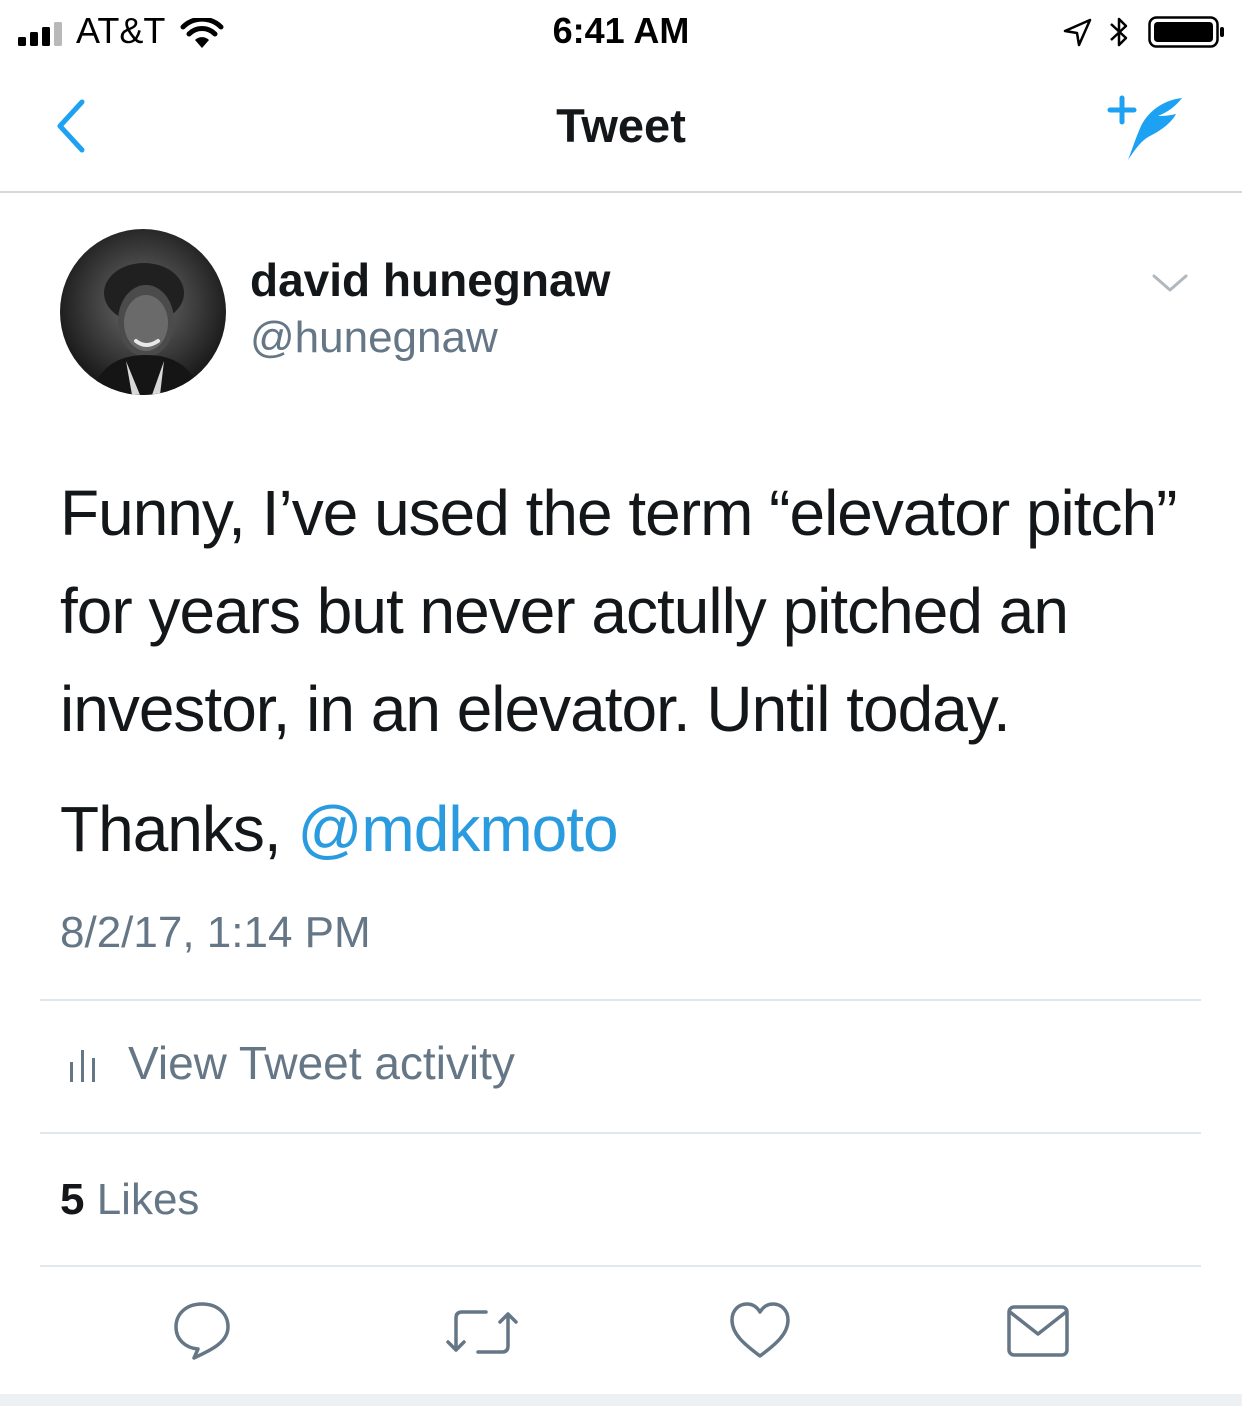 This screenshot has height=1406, width=1242. Describe the element at coordinates (1146, 128) in the screenshot. I see `compose-tweet-icon` at that location.